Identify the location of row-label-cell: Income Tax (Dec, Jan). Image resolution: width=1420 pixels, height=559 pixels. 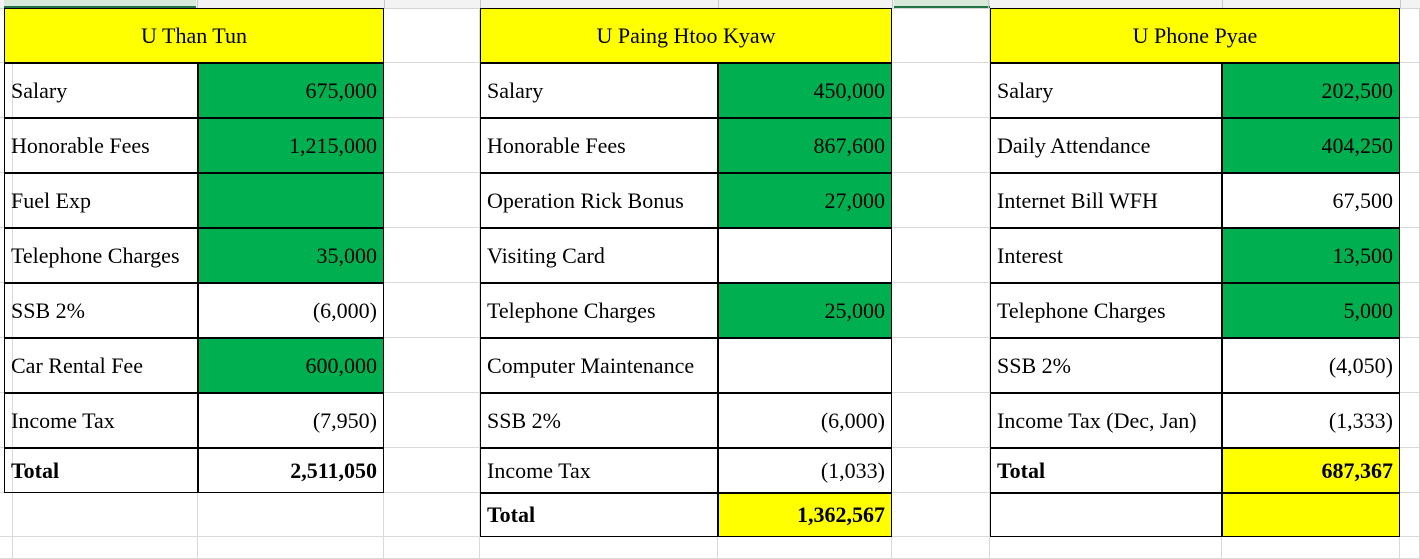
(1106, 420).